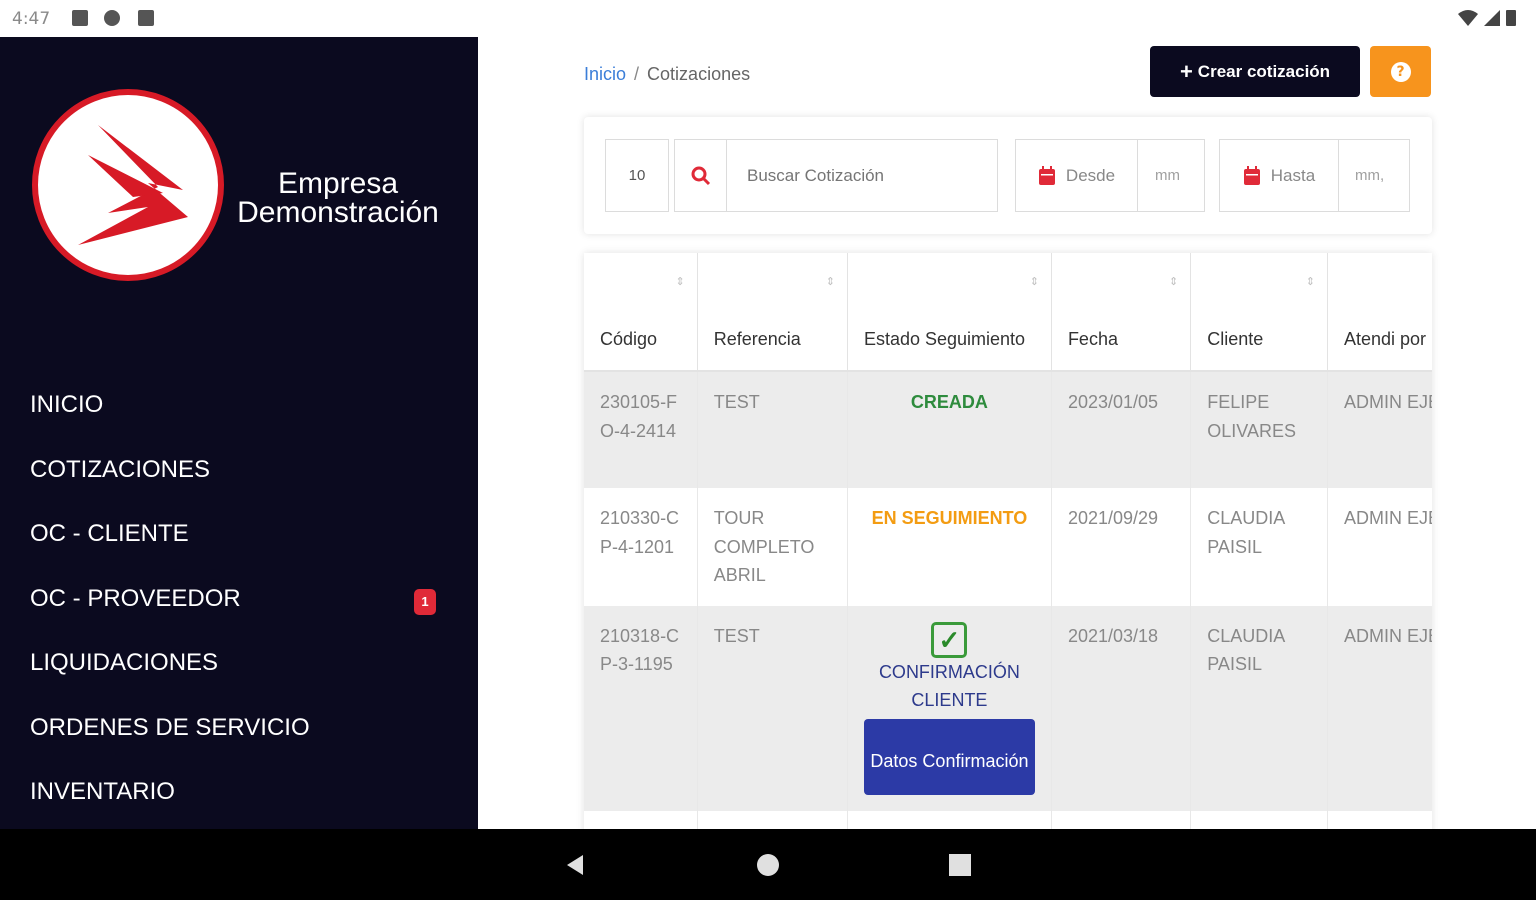  I want to click on page-size-value: 10, so click(637, 175).